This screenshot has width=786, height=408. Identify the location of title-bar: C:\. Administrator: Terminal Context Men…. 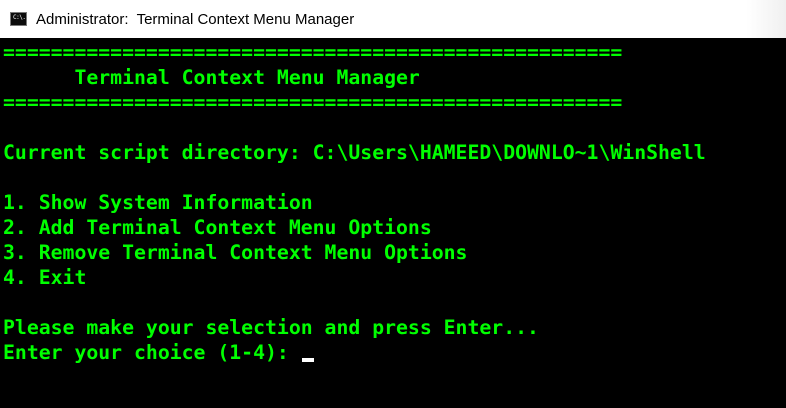
(393, 19).